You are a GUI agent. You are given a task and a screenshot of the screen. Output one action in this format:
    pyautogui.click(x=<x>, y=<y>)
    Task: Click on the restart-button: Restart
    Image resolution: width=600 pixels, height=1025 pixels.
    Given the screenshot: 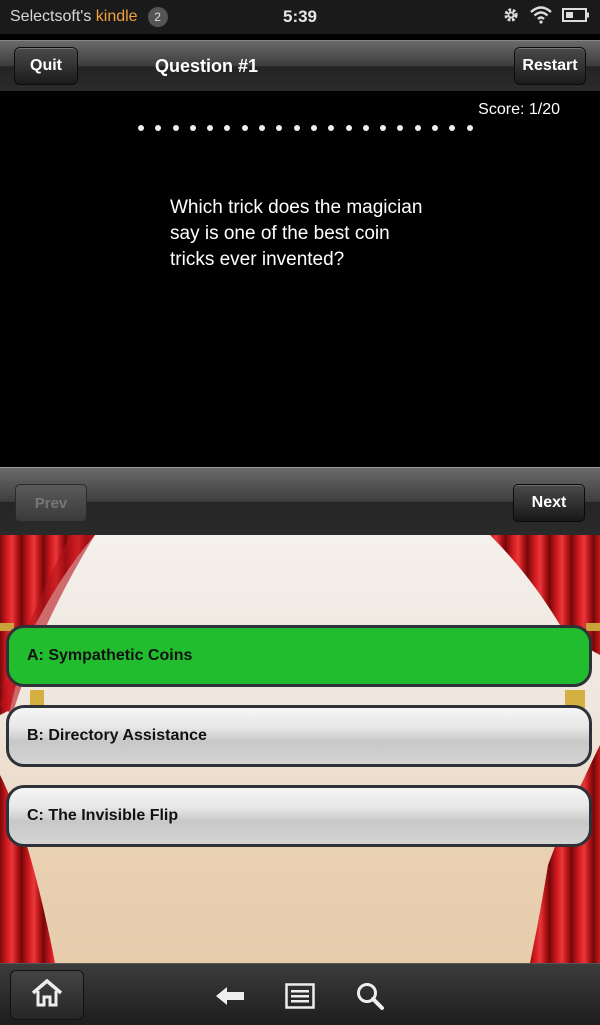 What is the action you would take?
    pyautogui.click(x=550, y=66)
    